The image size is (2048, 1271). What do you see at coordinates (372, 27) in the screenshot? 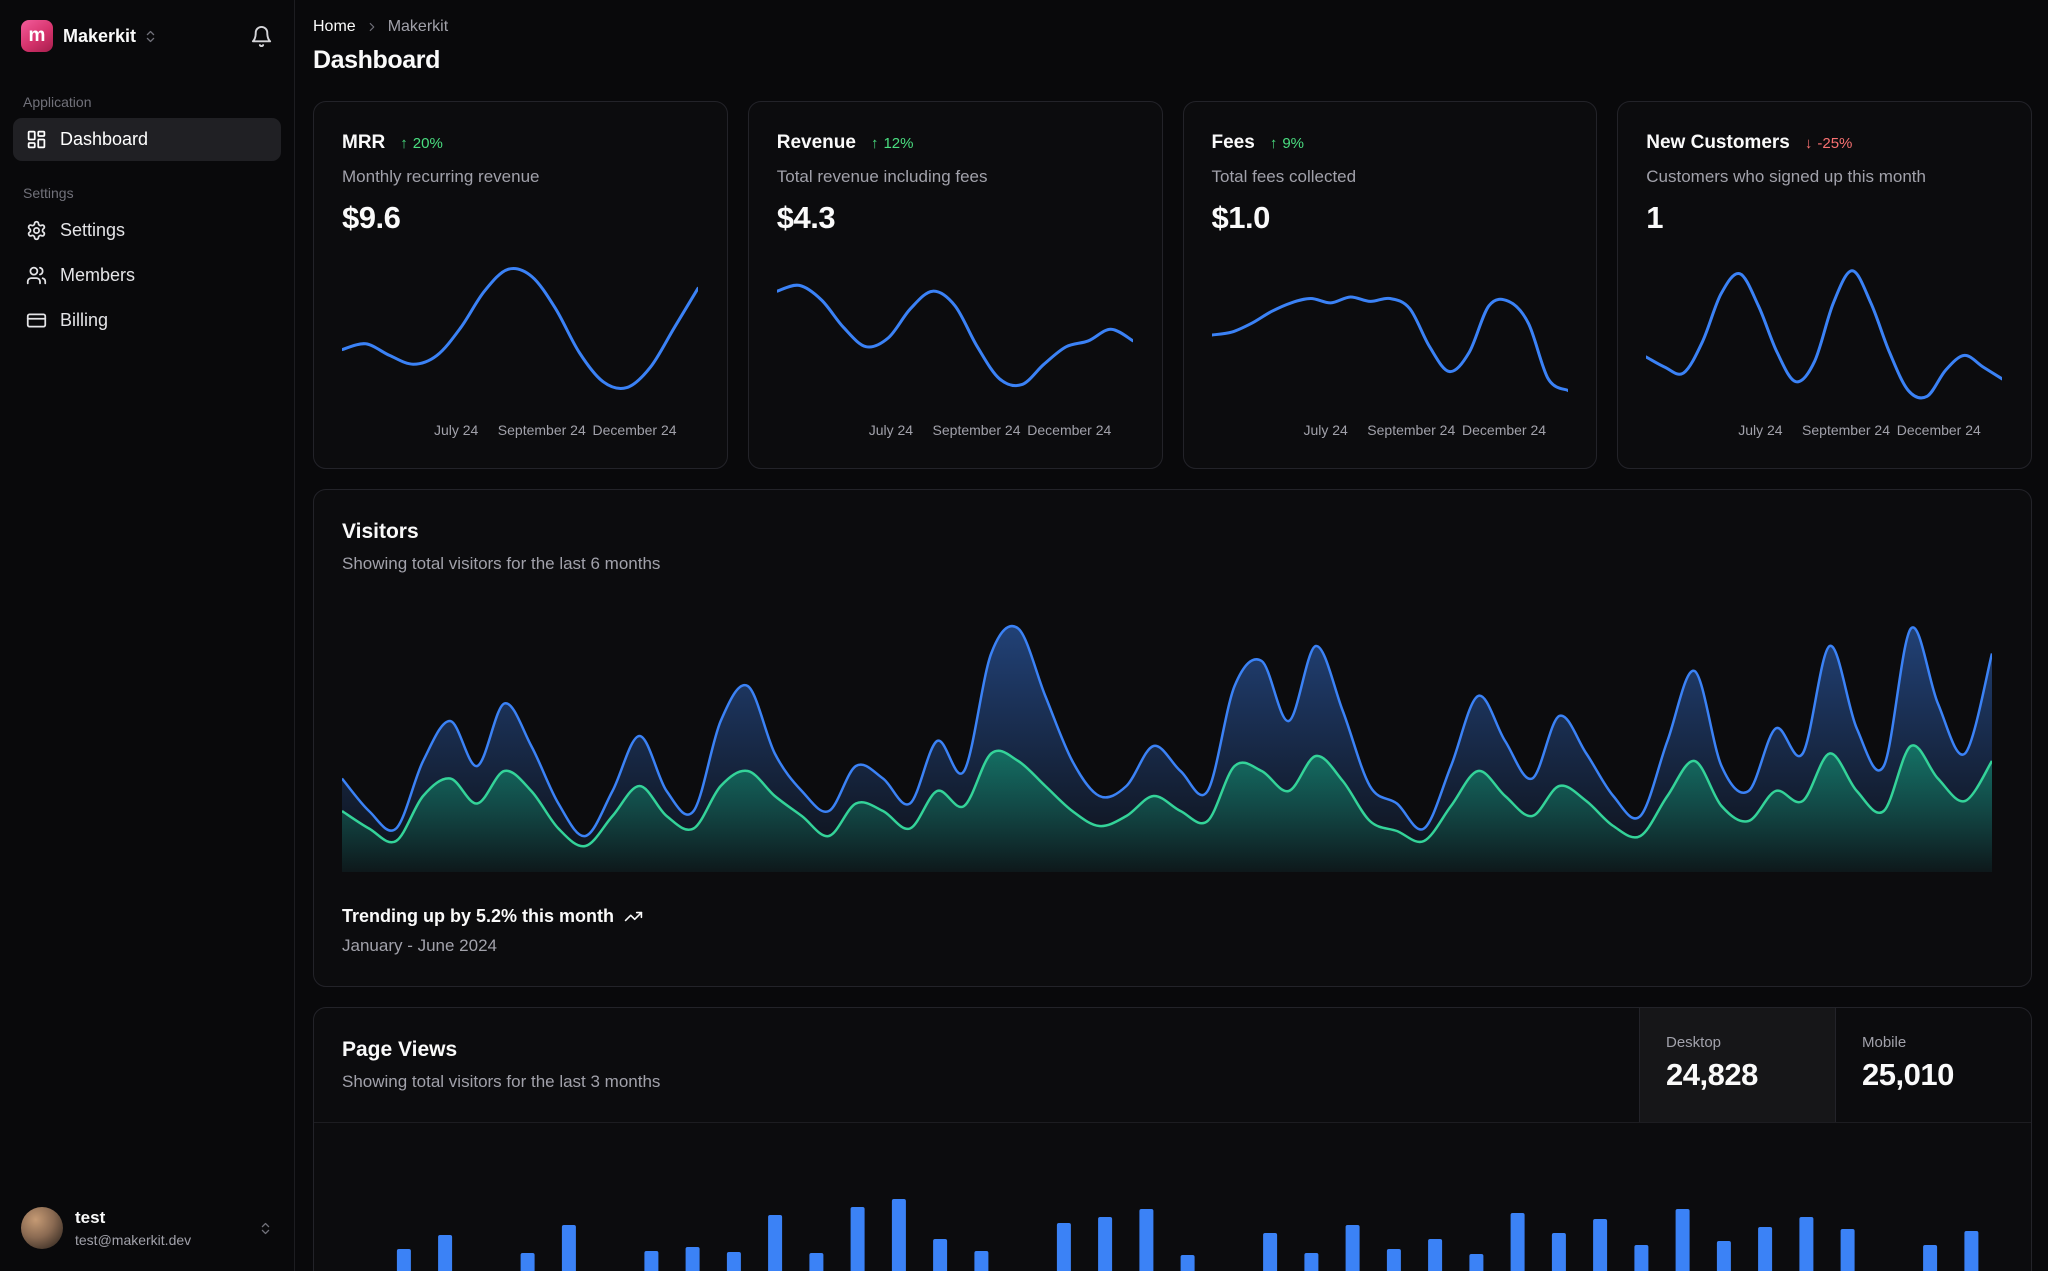
I see `chevron-right-icon` at bounding box center [372, 27].